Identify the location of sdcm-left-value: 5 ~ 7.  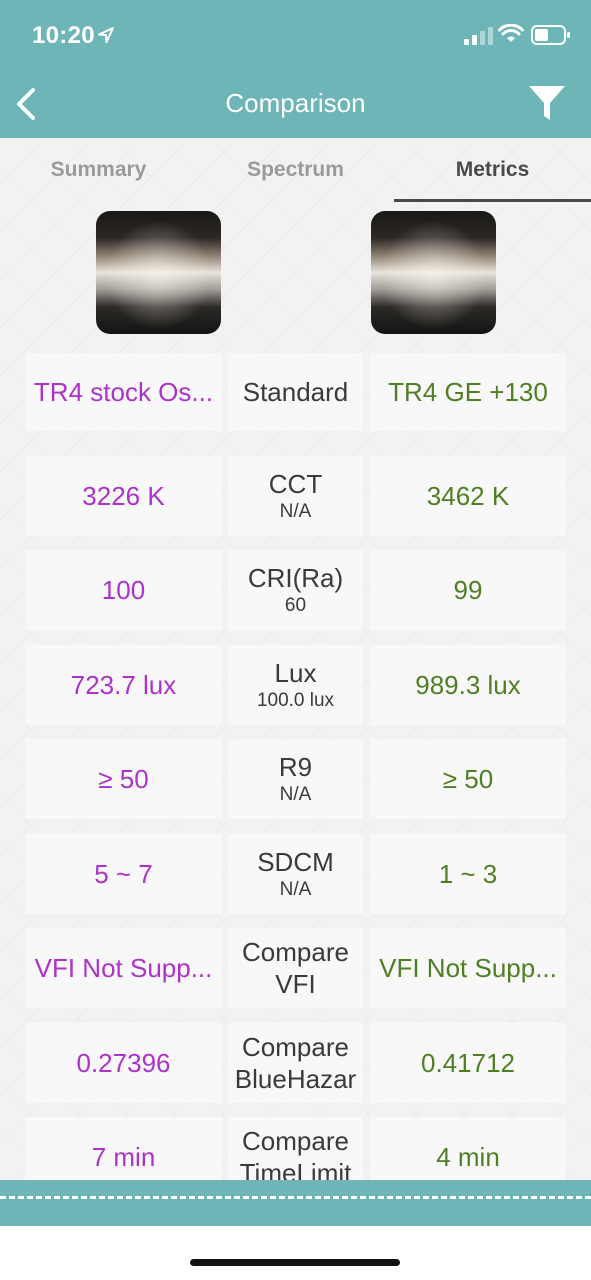
(123, 873).